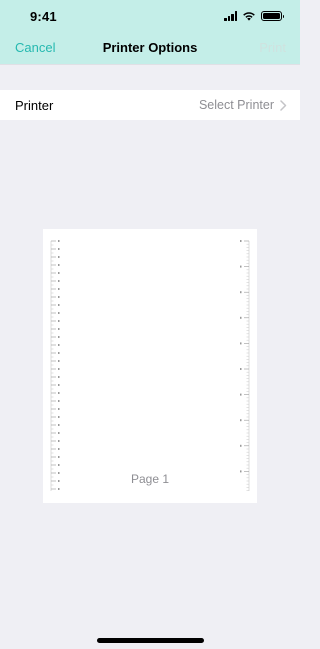  I want to click on right-ruler-scale, so click(245, 365).